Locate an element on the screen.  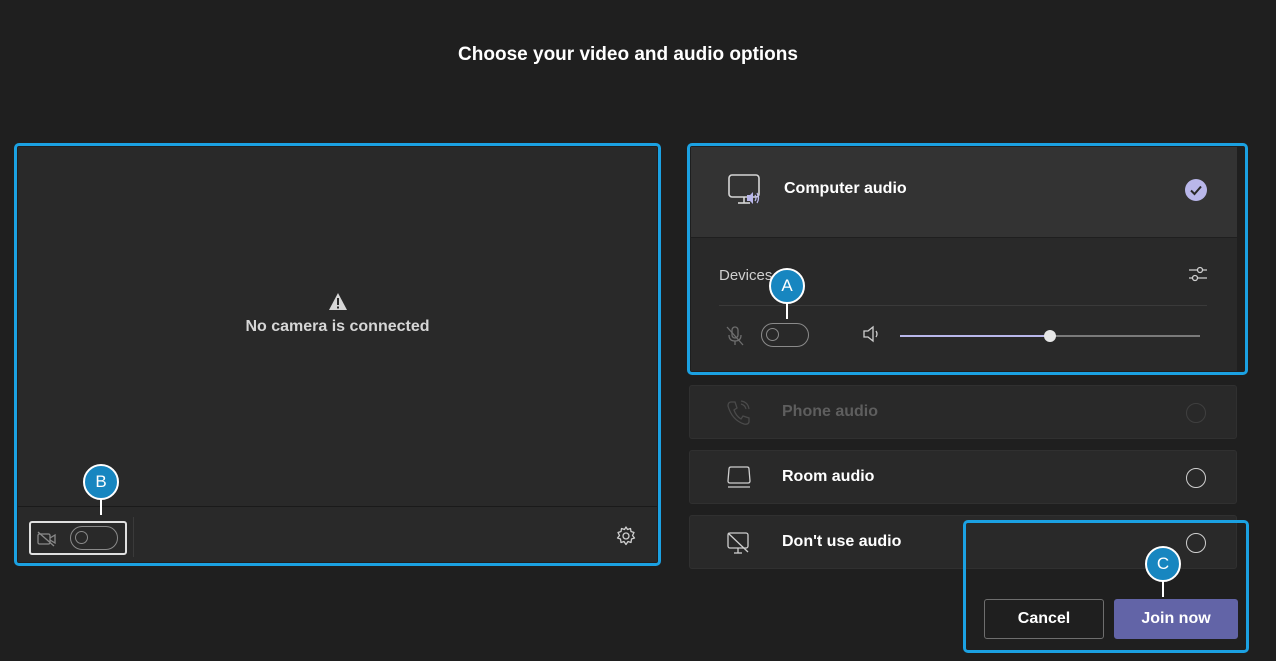
callout-b-label: B is located at coordinates (101, 482).